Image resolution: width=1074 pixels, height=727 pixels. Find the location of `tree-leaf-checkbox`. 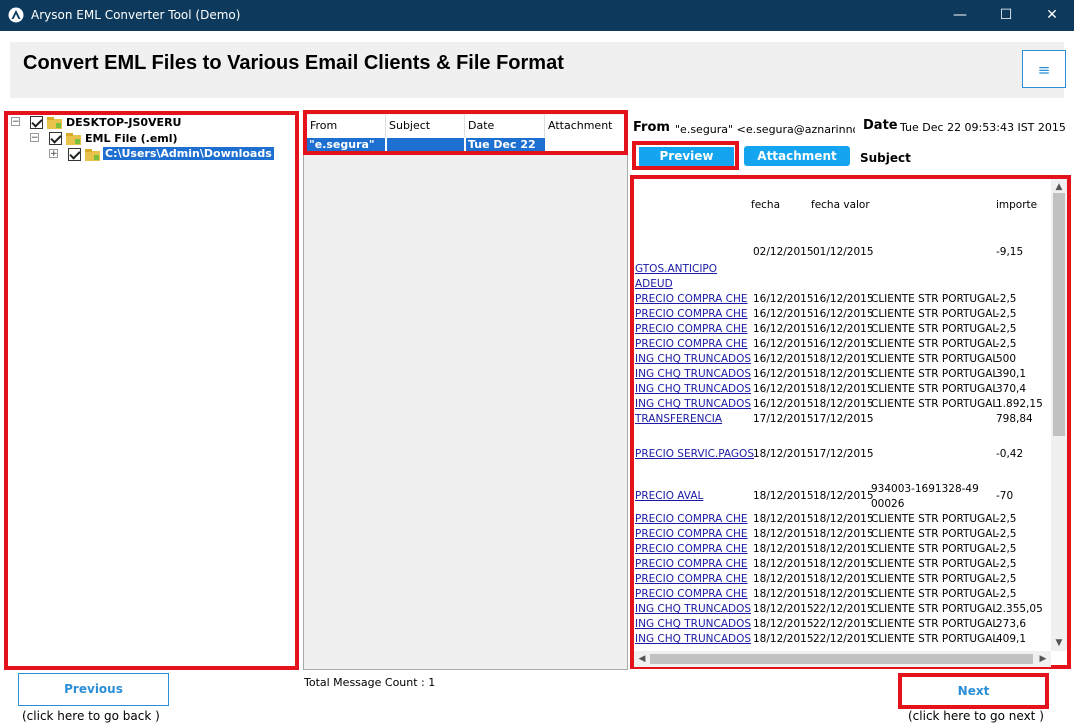

tree-leaf-checkbox is located at coordinates (74, 154).